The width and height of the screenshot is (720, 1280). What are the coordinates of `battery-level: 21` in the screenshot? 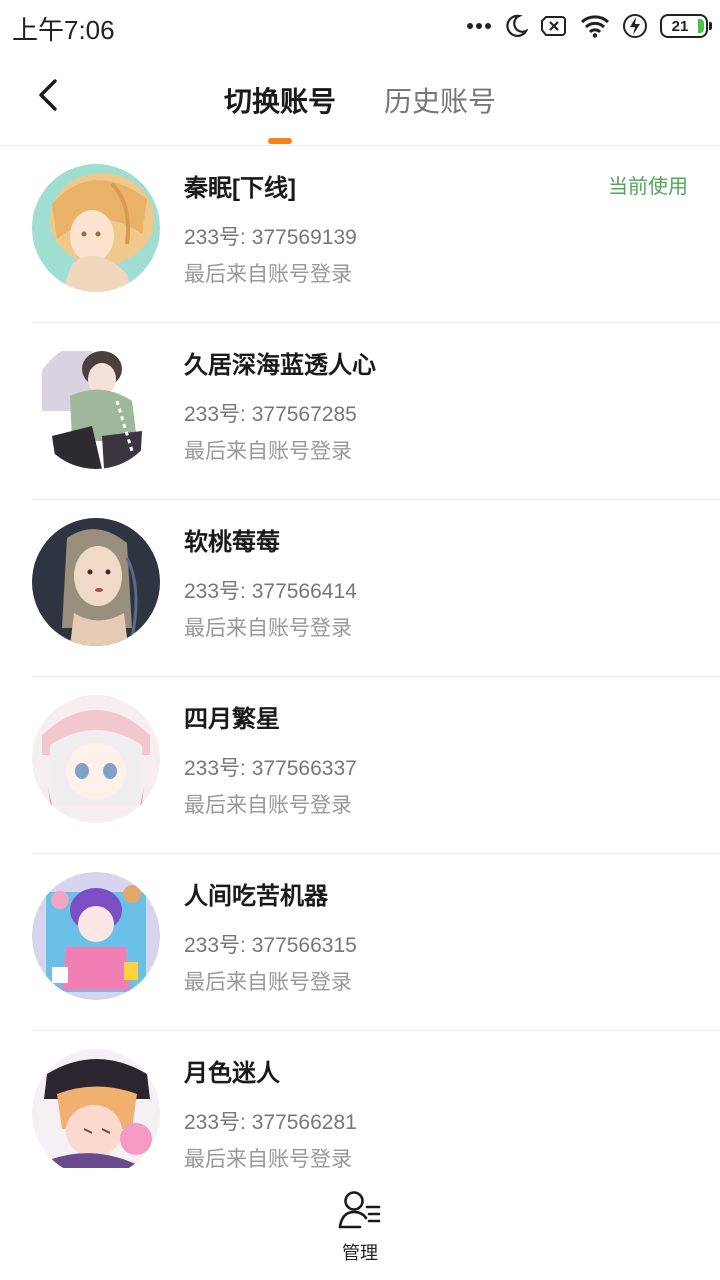 It's located at (680, 26).